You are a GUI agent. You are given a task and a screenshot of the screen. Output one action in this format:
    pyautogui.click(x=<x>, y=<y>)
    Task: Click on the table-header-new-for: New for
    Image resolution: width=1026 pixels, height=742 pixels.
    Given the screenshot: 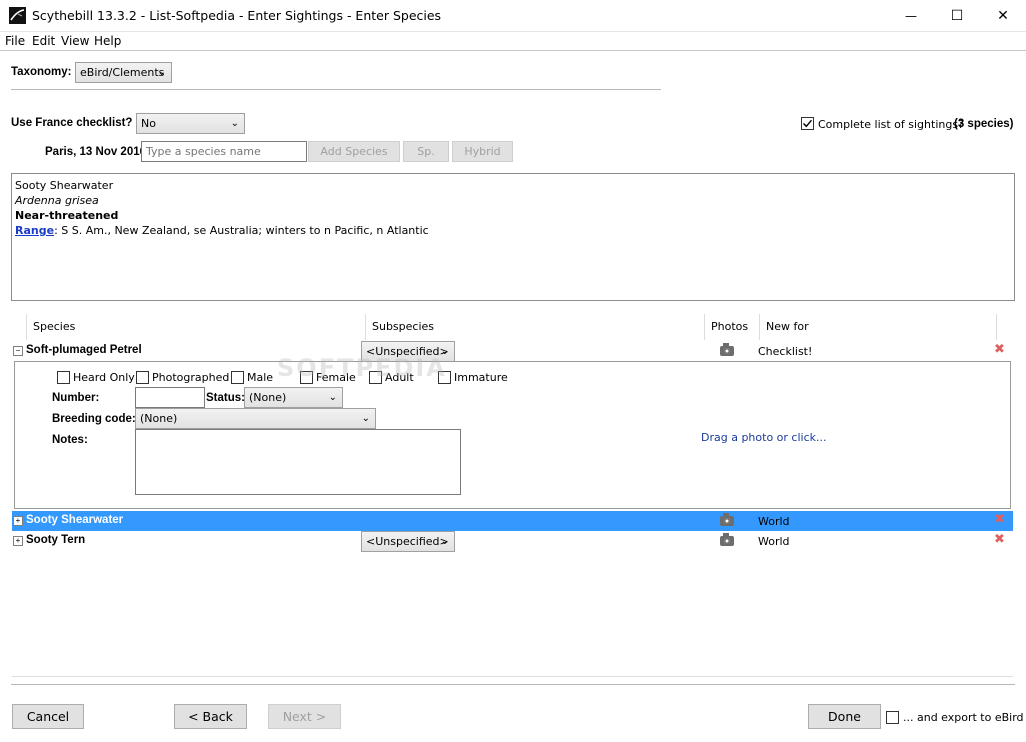 What is the action you would take?
    pyautogui.click(x=878, y=327)
    